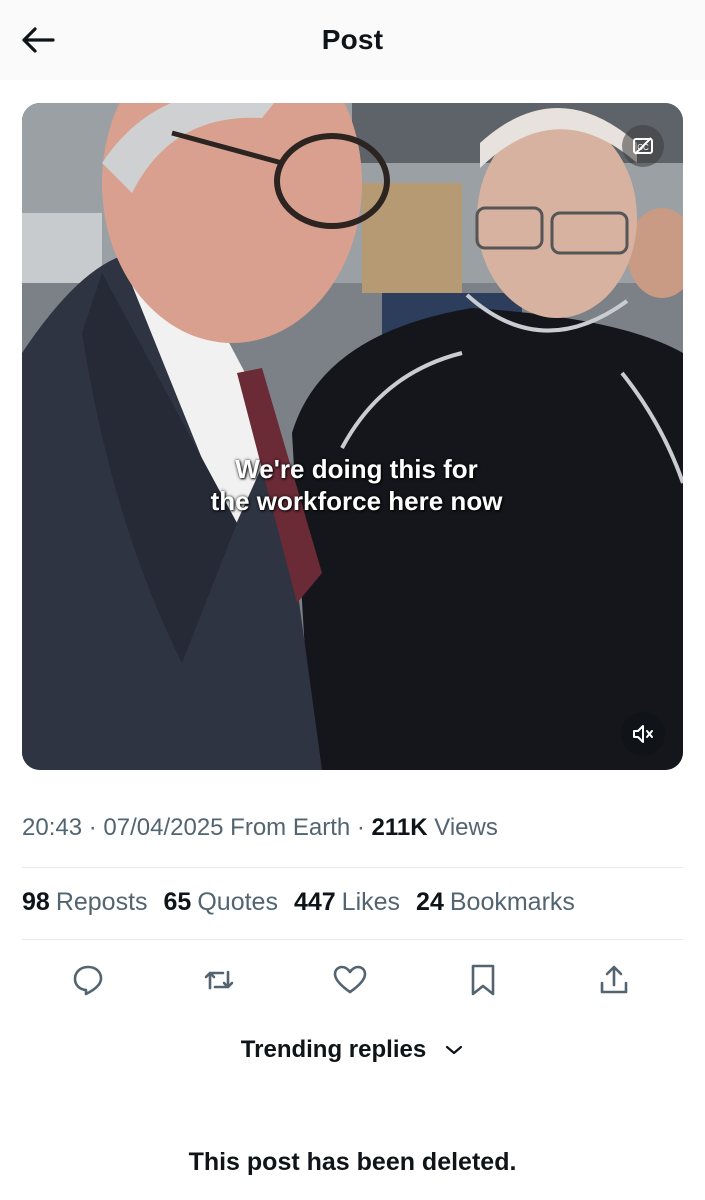 Image resolution: width=705 pixels, height=1200 pixels. I want to click on heart-icon, so click(350, 979).